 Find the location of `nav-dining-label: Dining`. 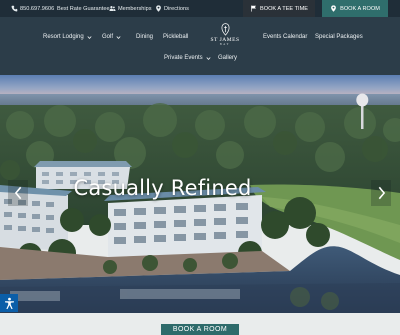

nav-dining-label: Dining is located at coordinates (145, 37).